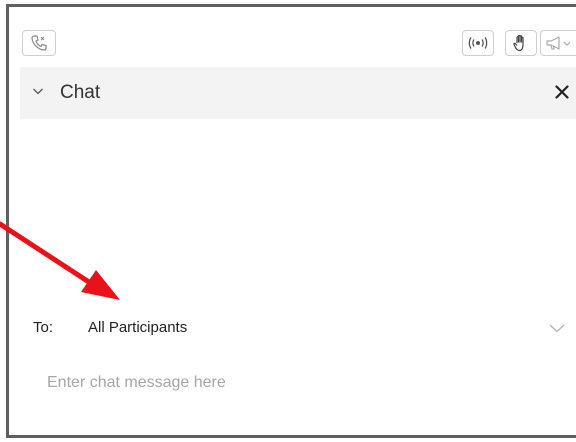 The height and width of the screenshot is (442, 576). I want to click on panel-border-top, so click(291, 5).